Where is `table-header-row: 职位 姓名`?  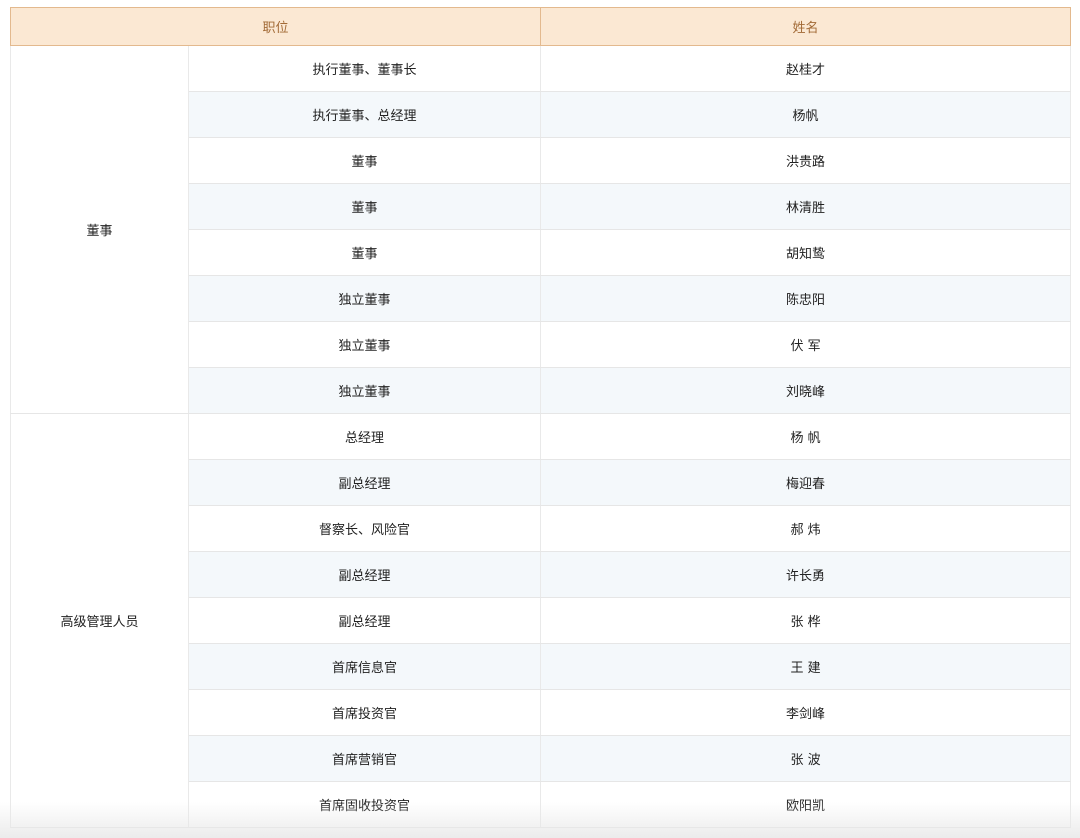
table-header-row: 职位 姓名 is located at coordinates (540, 26).